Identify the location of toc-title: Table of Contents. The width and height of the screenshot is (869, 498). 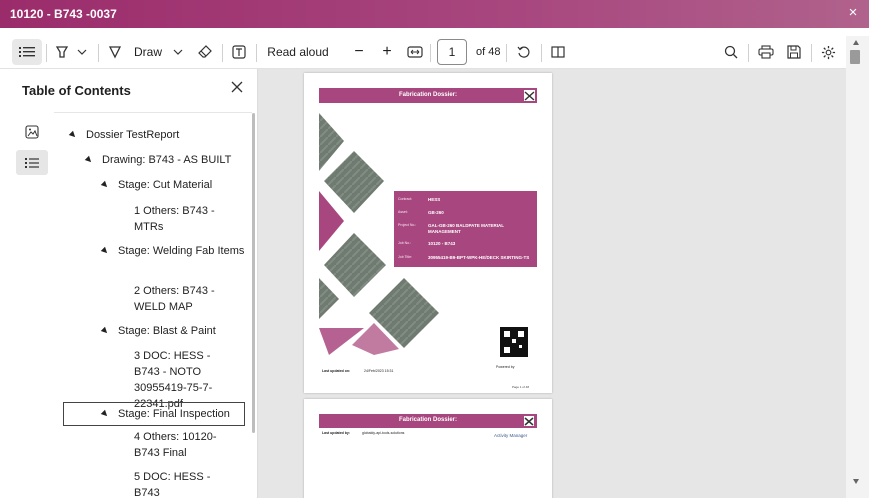
(76, 90).